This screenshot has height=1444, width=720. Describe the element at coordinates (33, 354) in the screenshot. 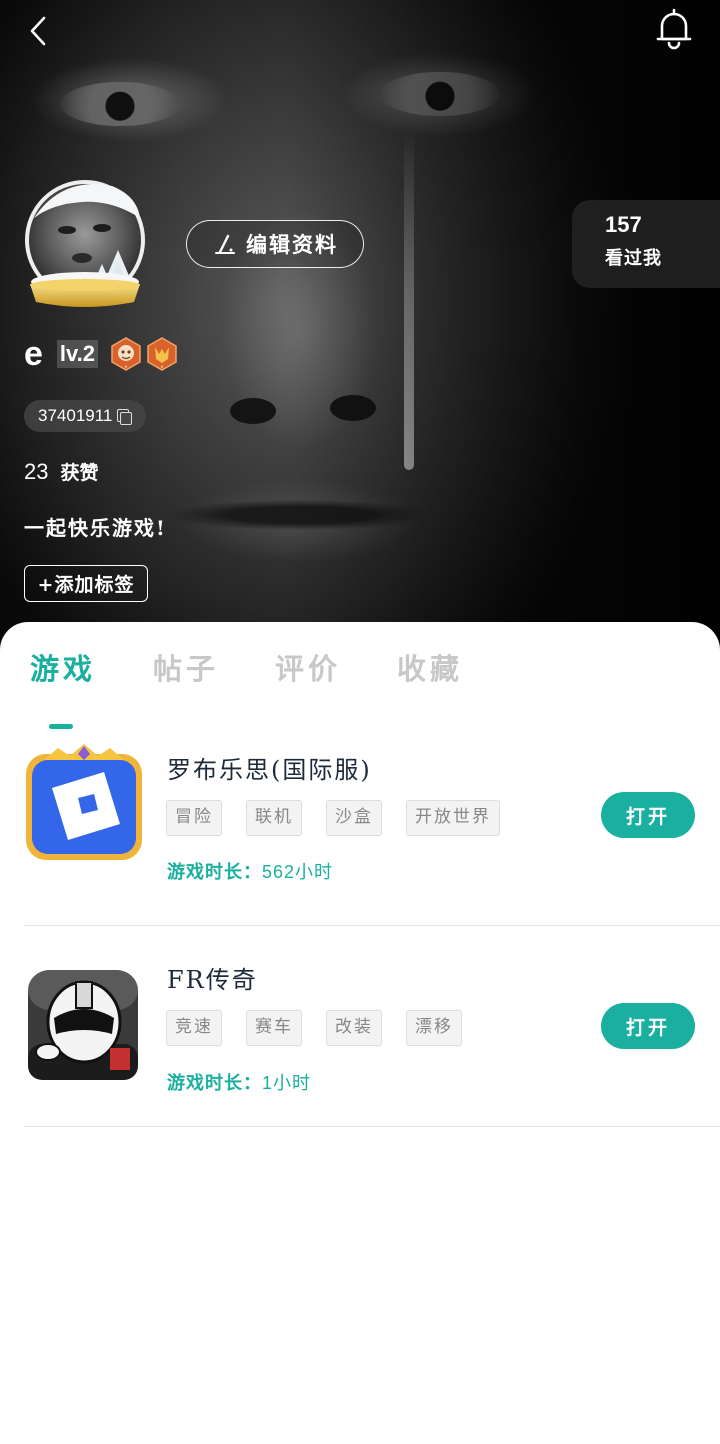

I see `username: e` at that location.